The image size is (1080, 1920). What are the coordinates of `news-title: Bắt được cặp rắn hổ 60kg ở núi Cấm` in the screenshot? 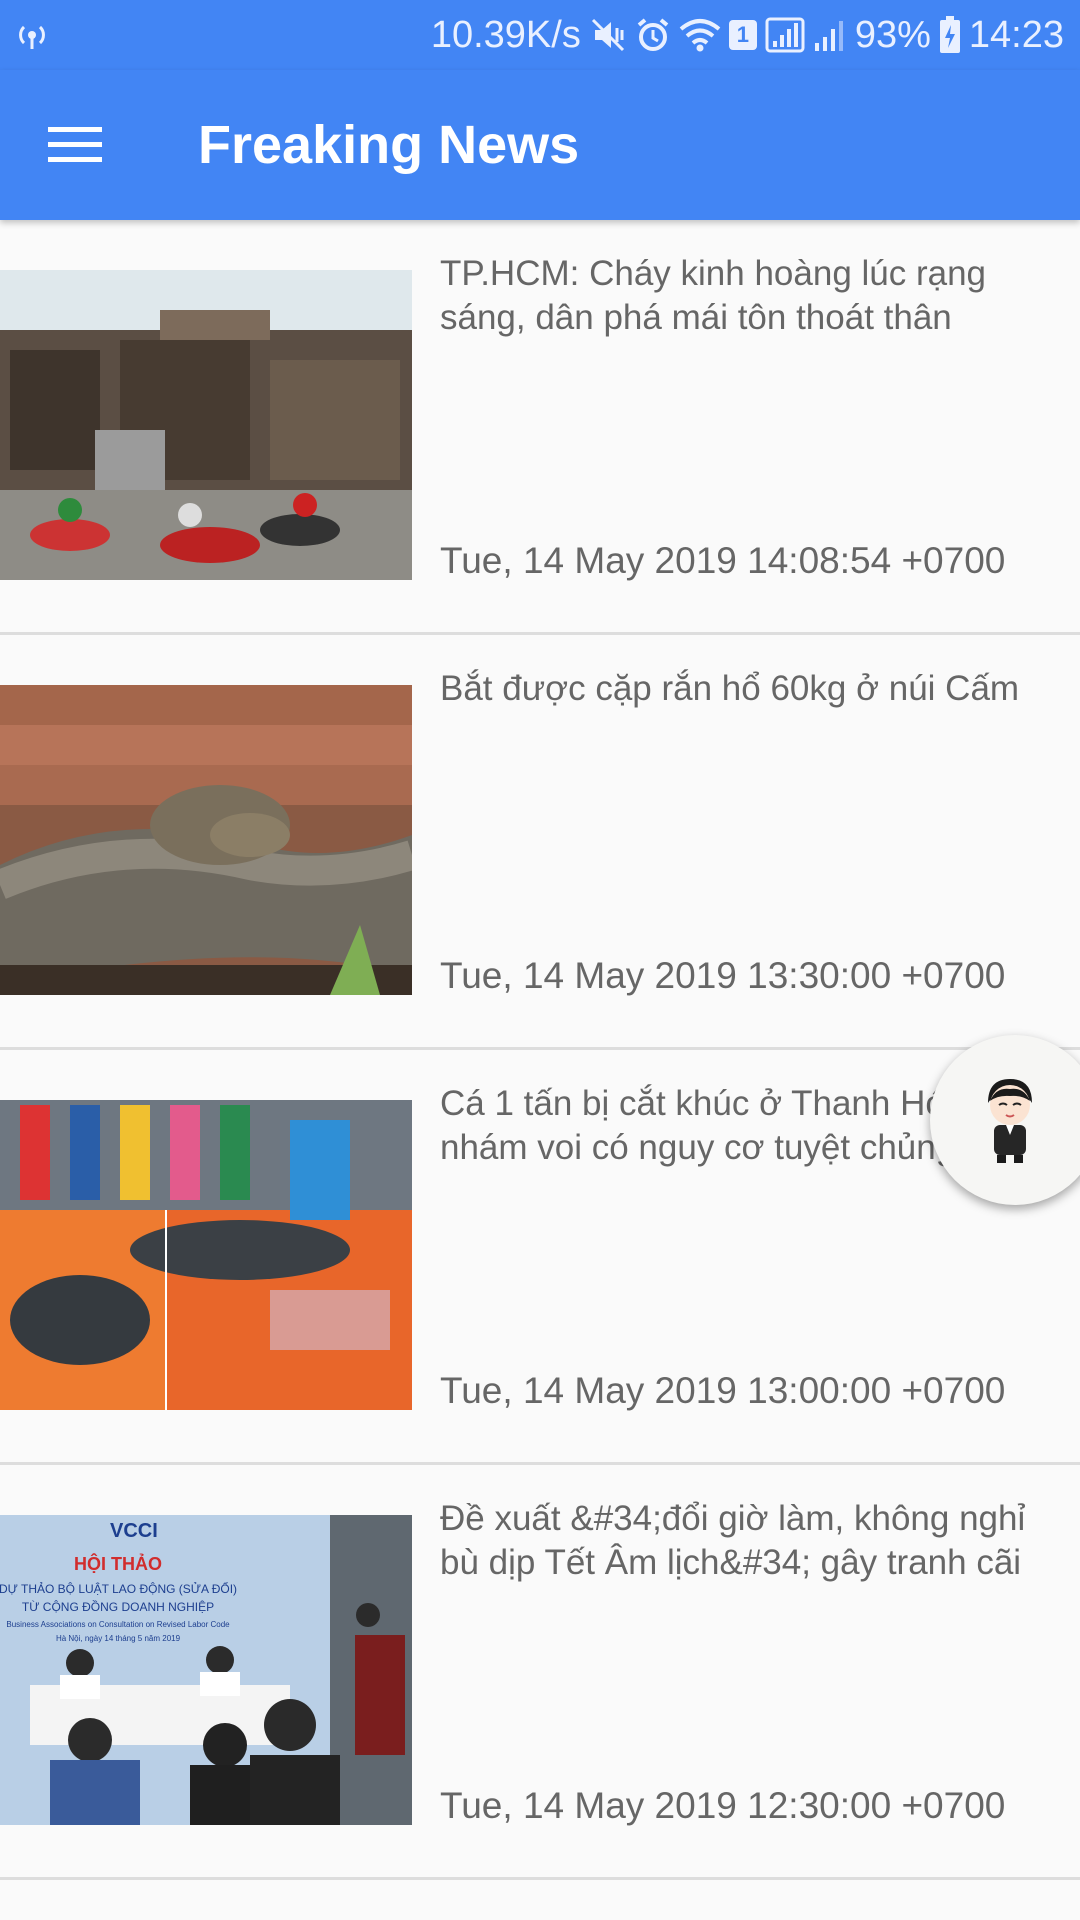 It's located at (750, 689).